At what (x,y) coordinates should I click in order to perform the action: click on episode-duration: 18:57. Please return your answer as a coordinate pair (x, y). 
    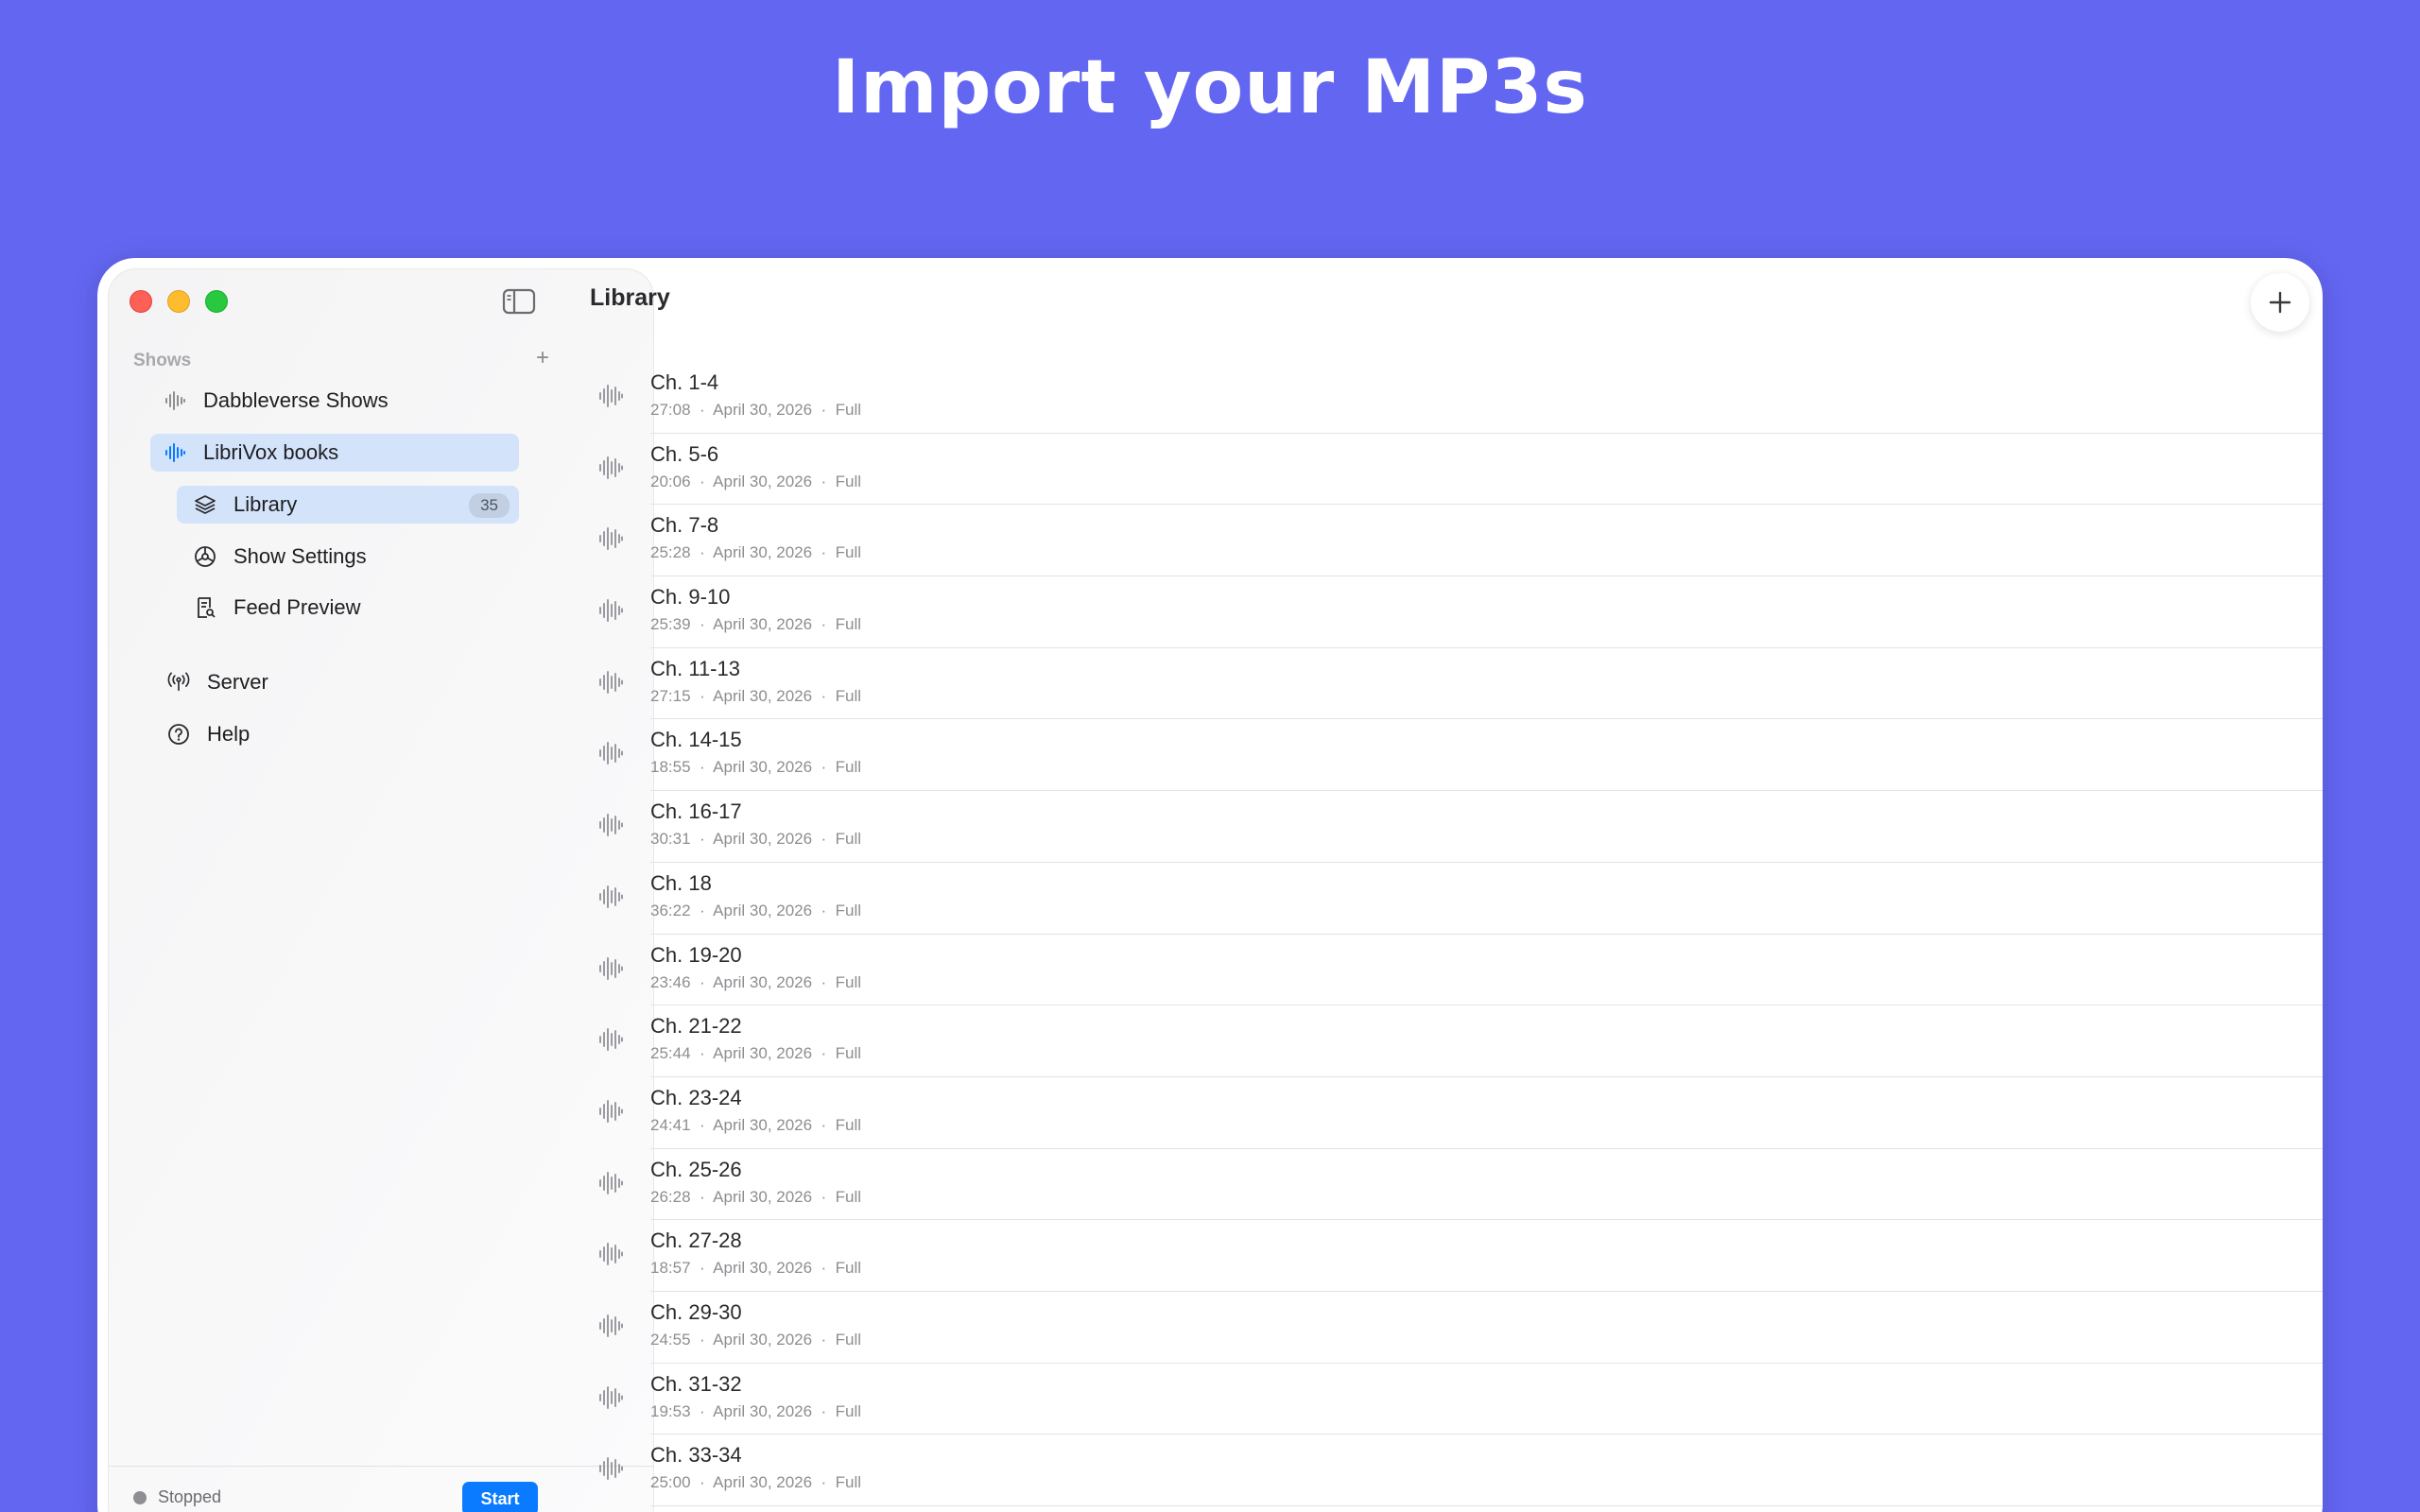
    Looking at the image, I should click on (671, 1268).